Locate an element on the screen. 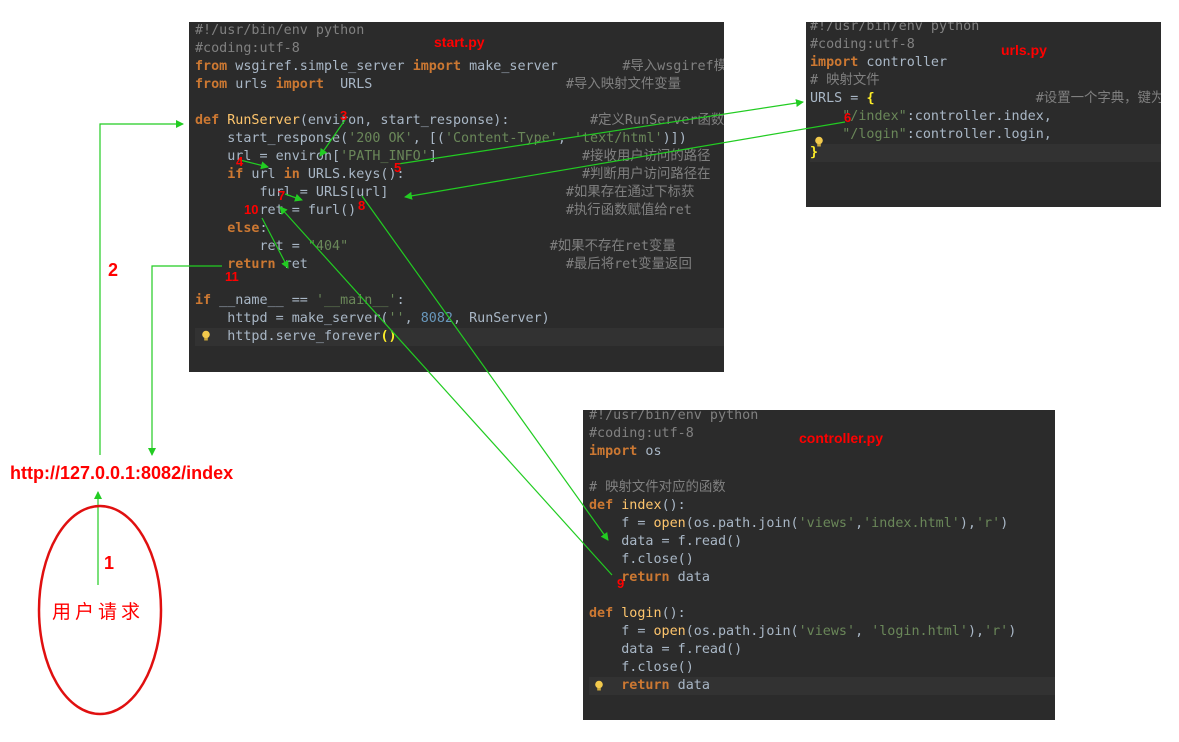 This screenshot has width=1179, height=742. step-label-9: 9 is located at coordinates (621, 583).